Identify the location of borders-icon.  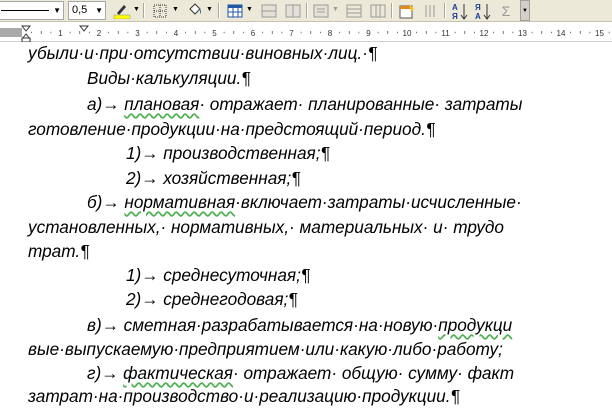
(160, 10).